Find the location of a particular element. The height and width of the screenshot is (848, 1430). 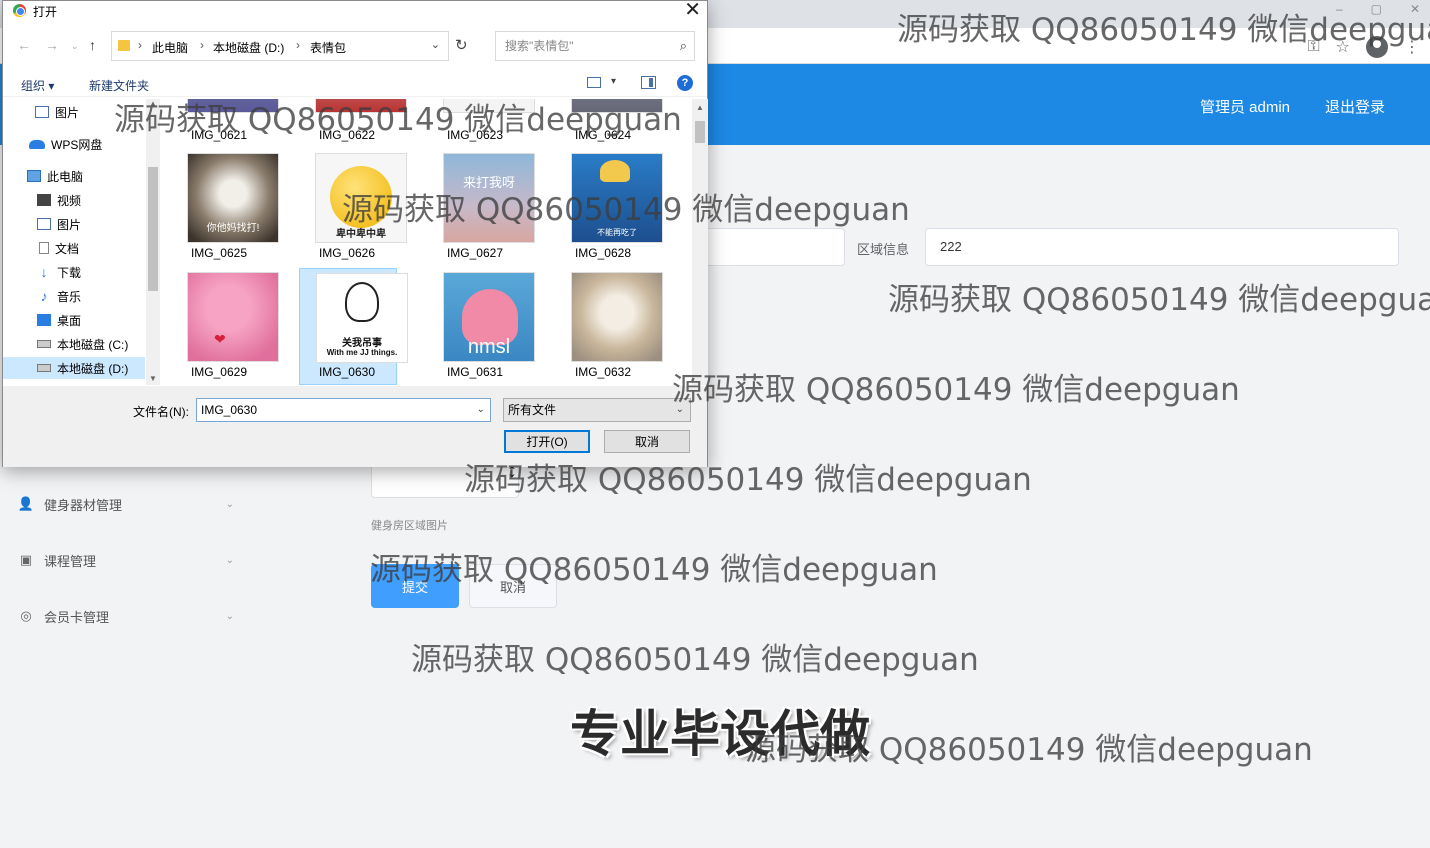

breadcrumb-item: 表情包 is located at coordinates (328, 47).